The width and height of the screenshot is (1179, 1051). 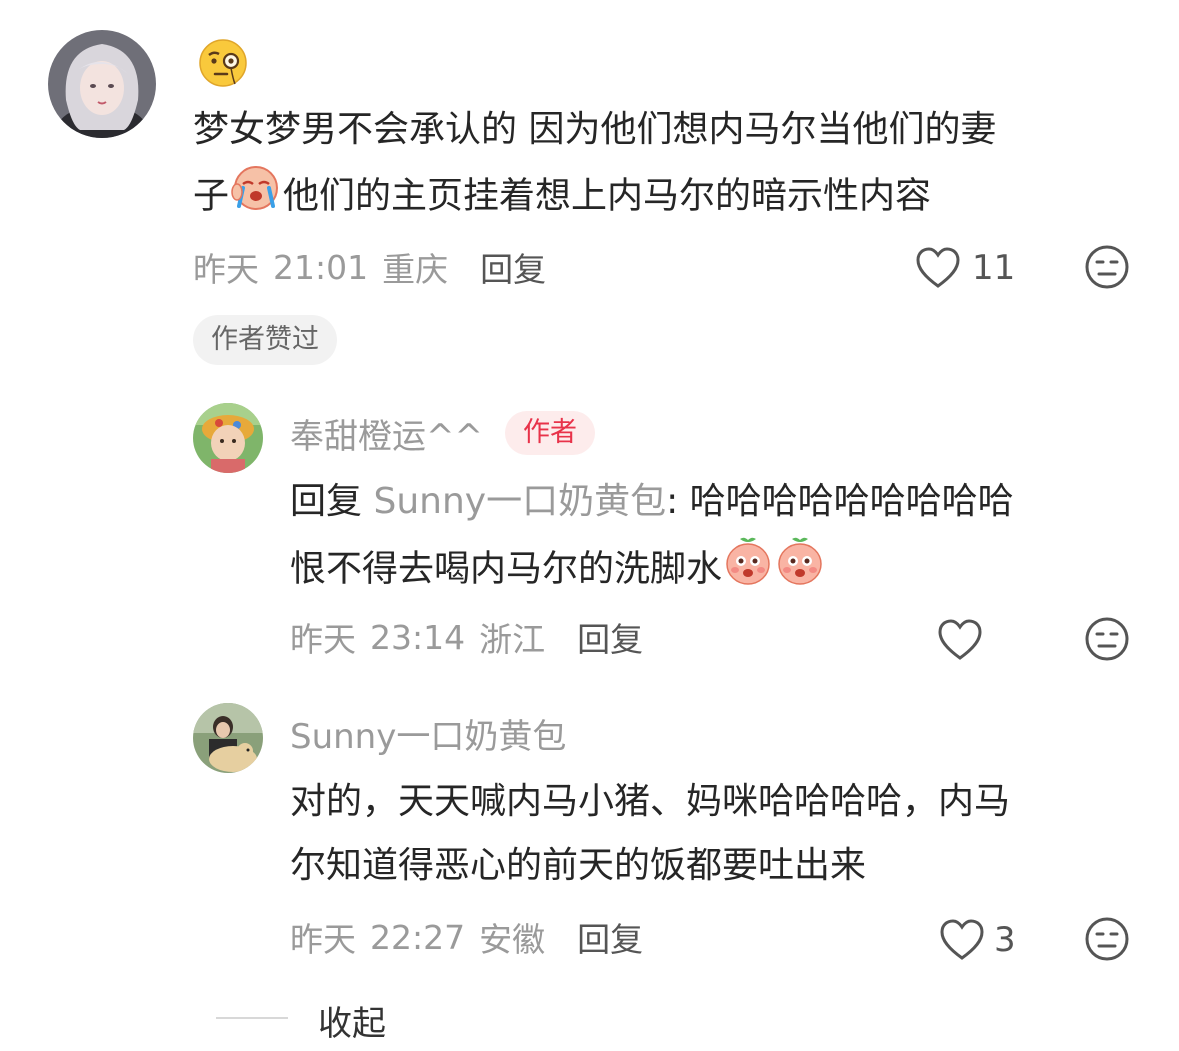 What do you see at coordinates (607, 196) in the screenshot?
I see `comment-line-2-suffix: 他们的主页挂着想上内马尔的暗示性内容` at bounding box center [607, 196].